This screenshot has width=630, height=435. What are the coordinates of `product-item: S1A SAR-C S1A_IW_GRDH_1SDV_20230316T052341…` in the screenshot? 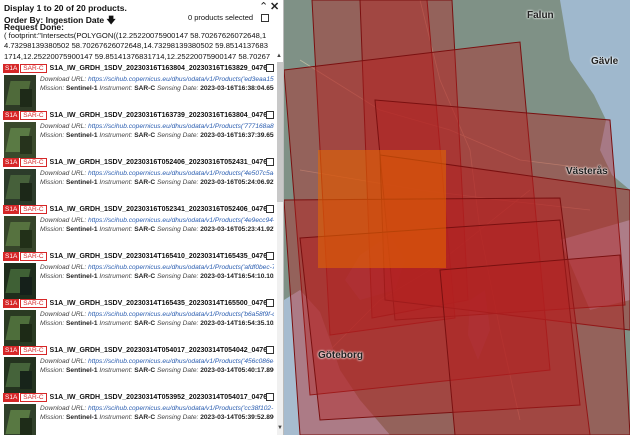 It's located at (138, 228).